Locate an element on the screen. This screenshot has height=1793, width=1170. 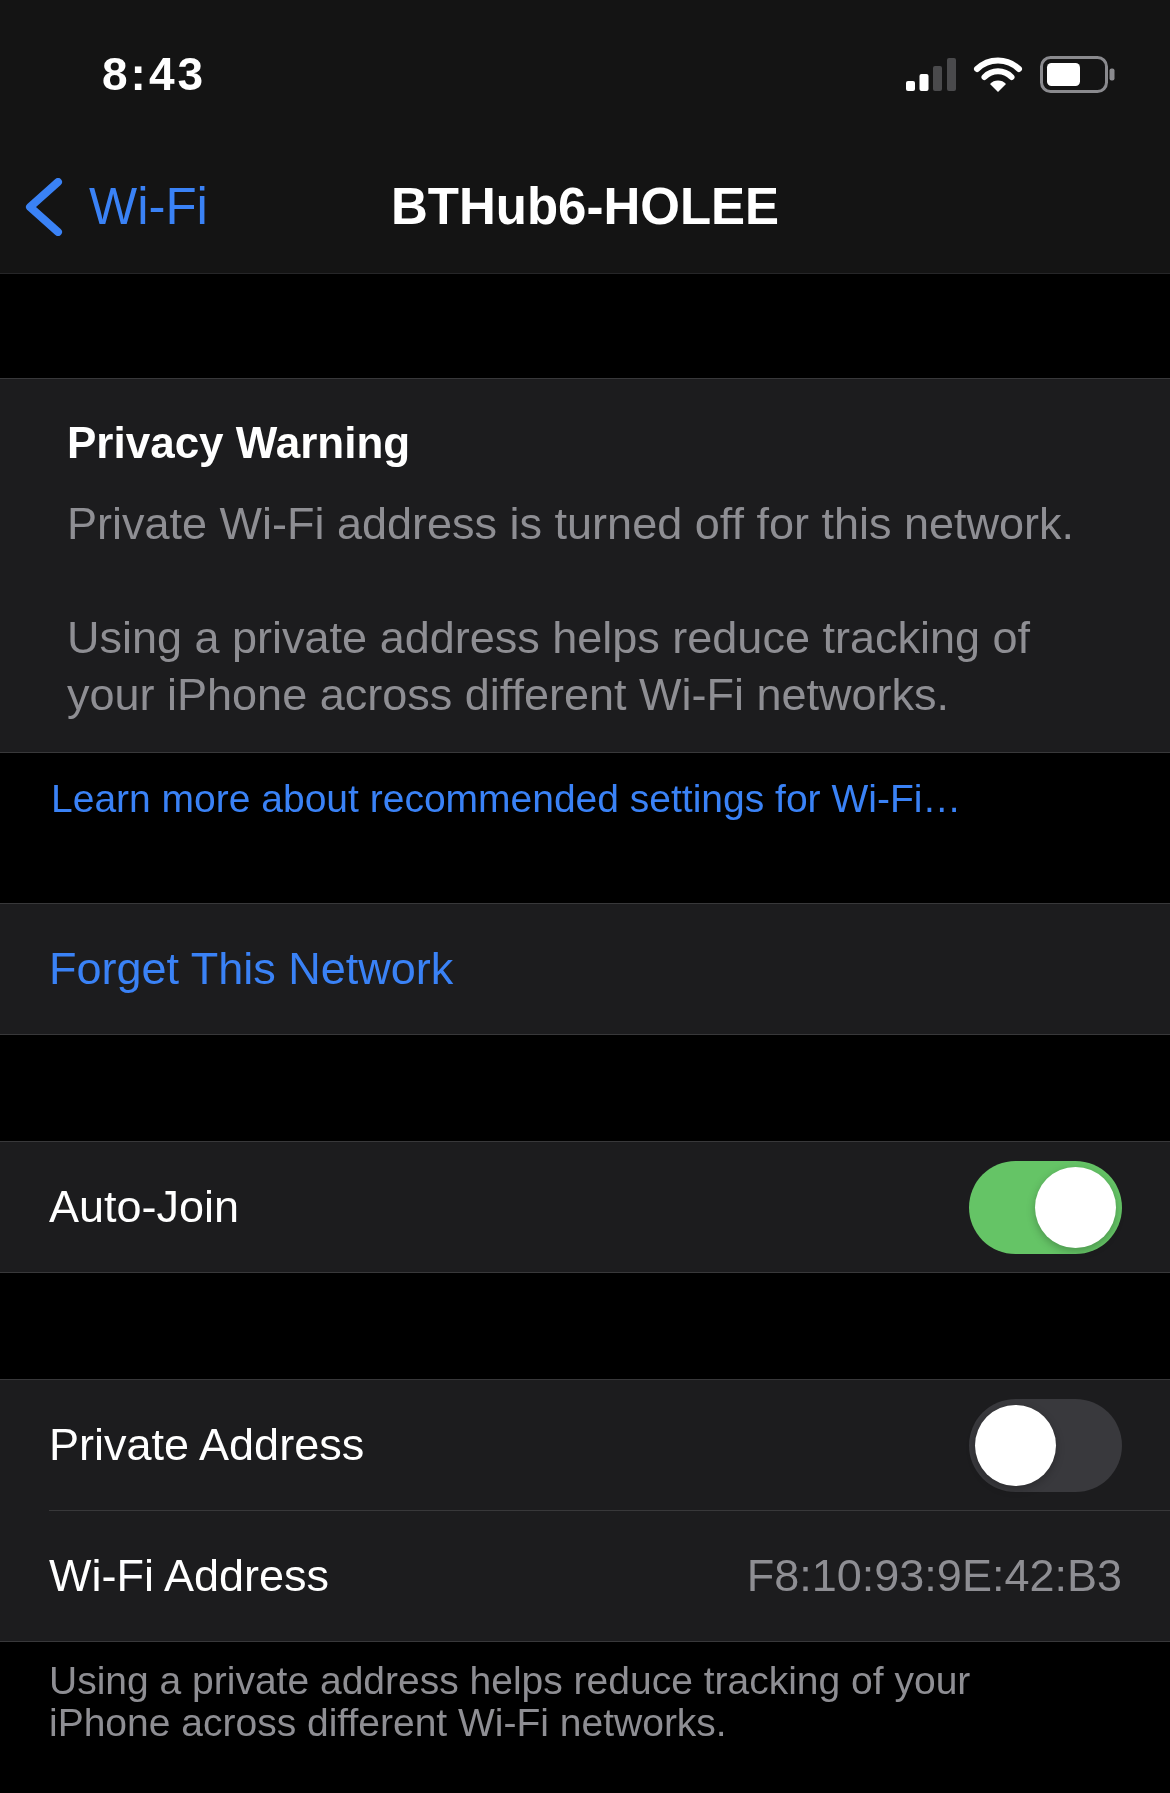
warning-text: Private Wi-Fi address is turned off for this network. is located at coordinates (571, 524).